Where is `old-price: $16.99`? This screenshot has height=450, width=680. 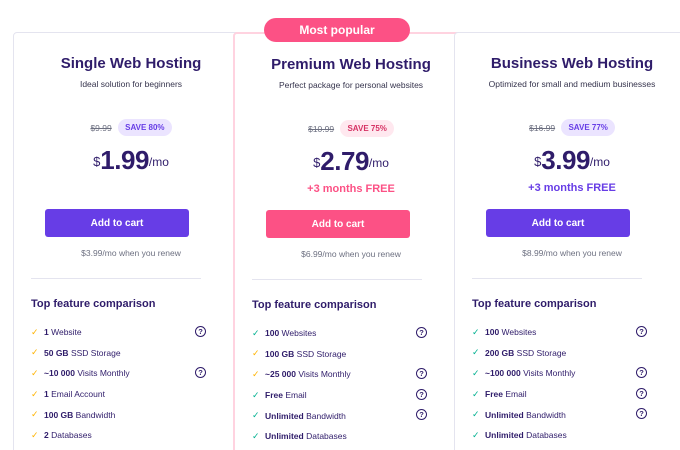 old-price: $16.99 is located at coordinates (542, 127).